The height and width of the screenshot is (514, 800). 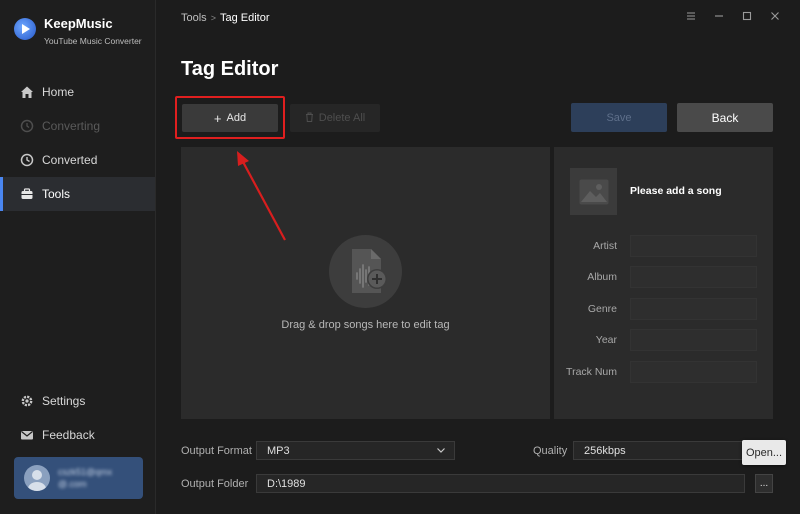 What do you see at coordinates (719, 17) in the screenshot?
I see `minimize-icon` at bounding box center [719, 17].